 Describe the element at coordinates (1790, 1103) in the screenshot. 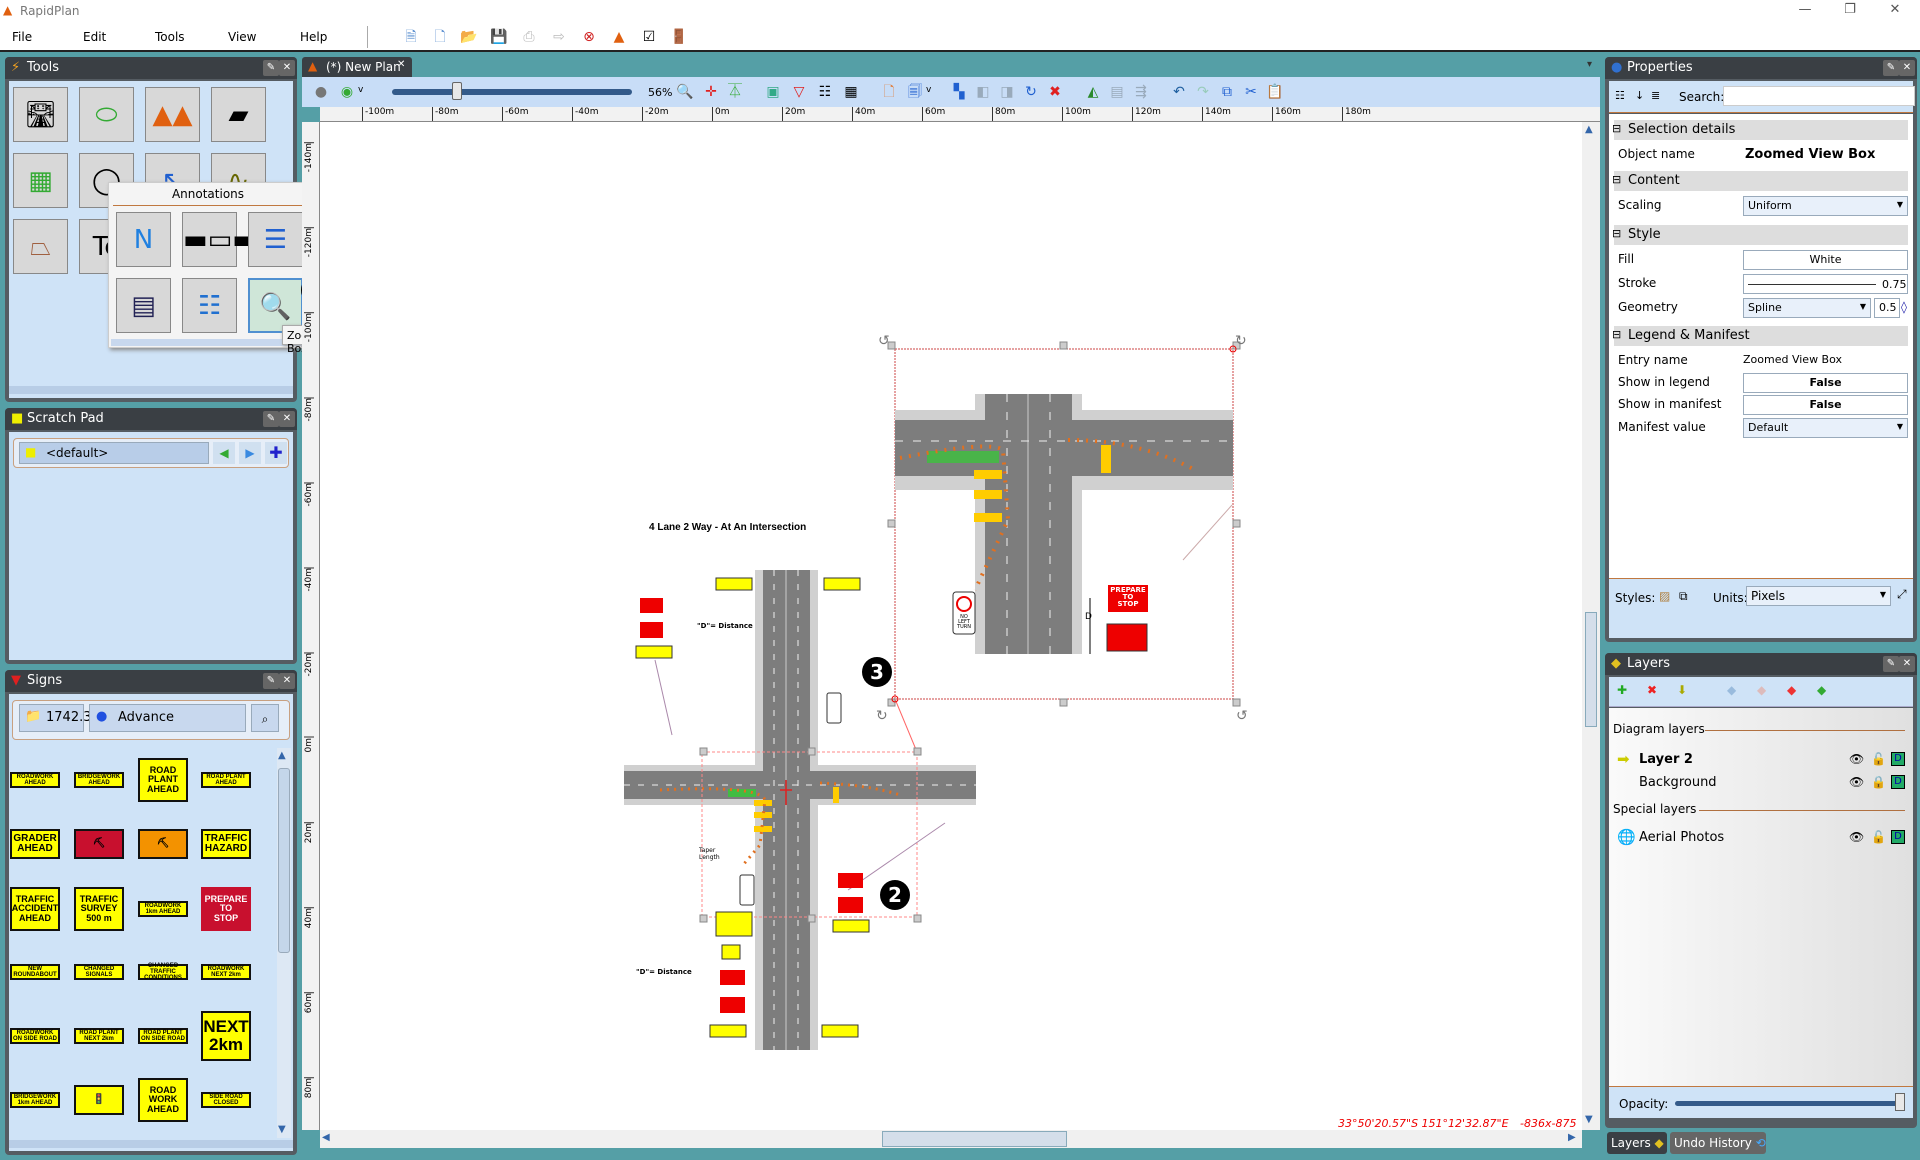

I see `opacity-slider` at that location.